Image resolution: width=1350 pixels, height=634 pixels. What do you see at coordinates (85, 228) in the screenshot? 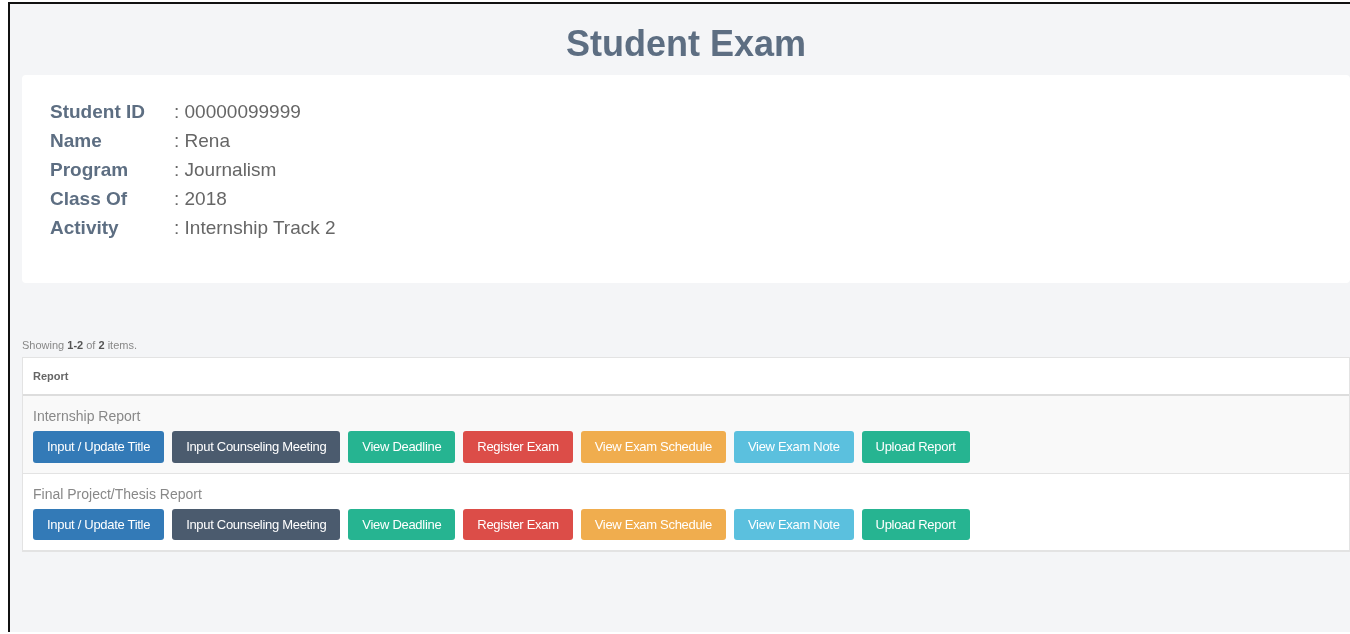
I see `field-label: Activity` at bounding box center [85, 228].